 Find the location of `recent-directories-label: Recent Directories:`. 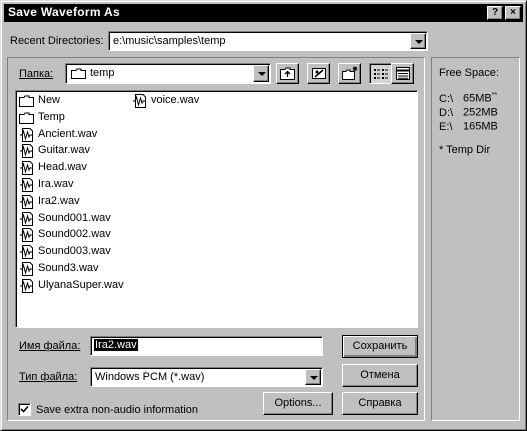

recent-directories-label: Recent Directories: is located at coordinates (57, 41).